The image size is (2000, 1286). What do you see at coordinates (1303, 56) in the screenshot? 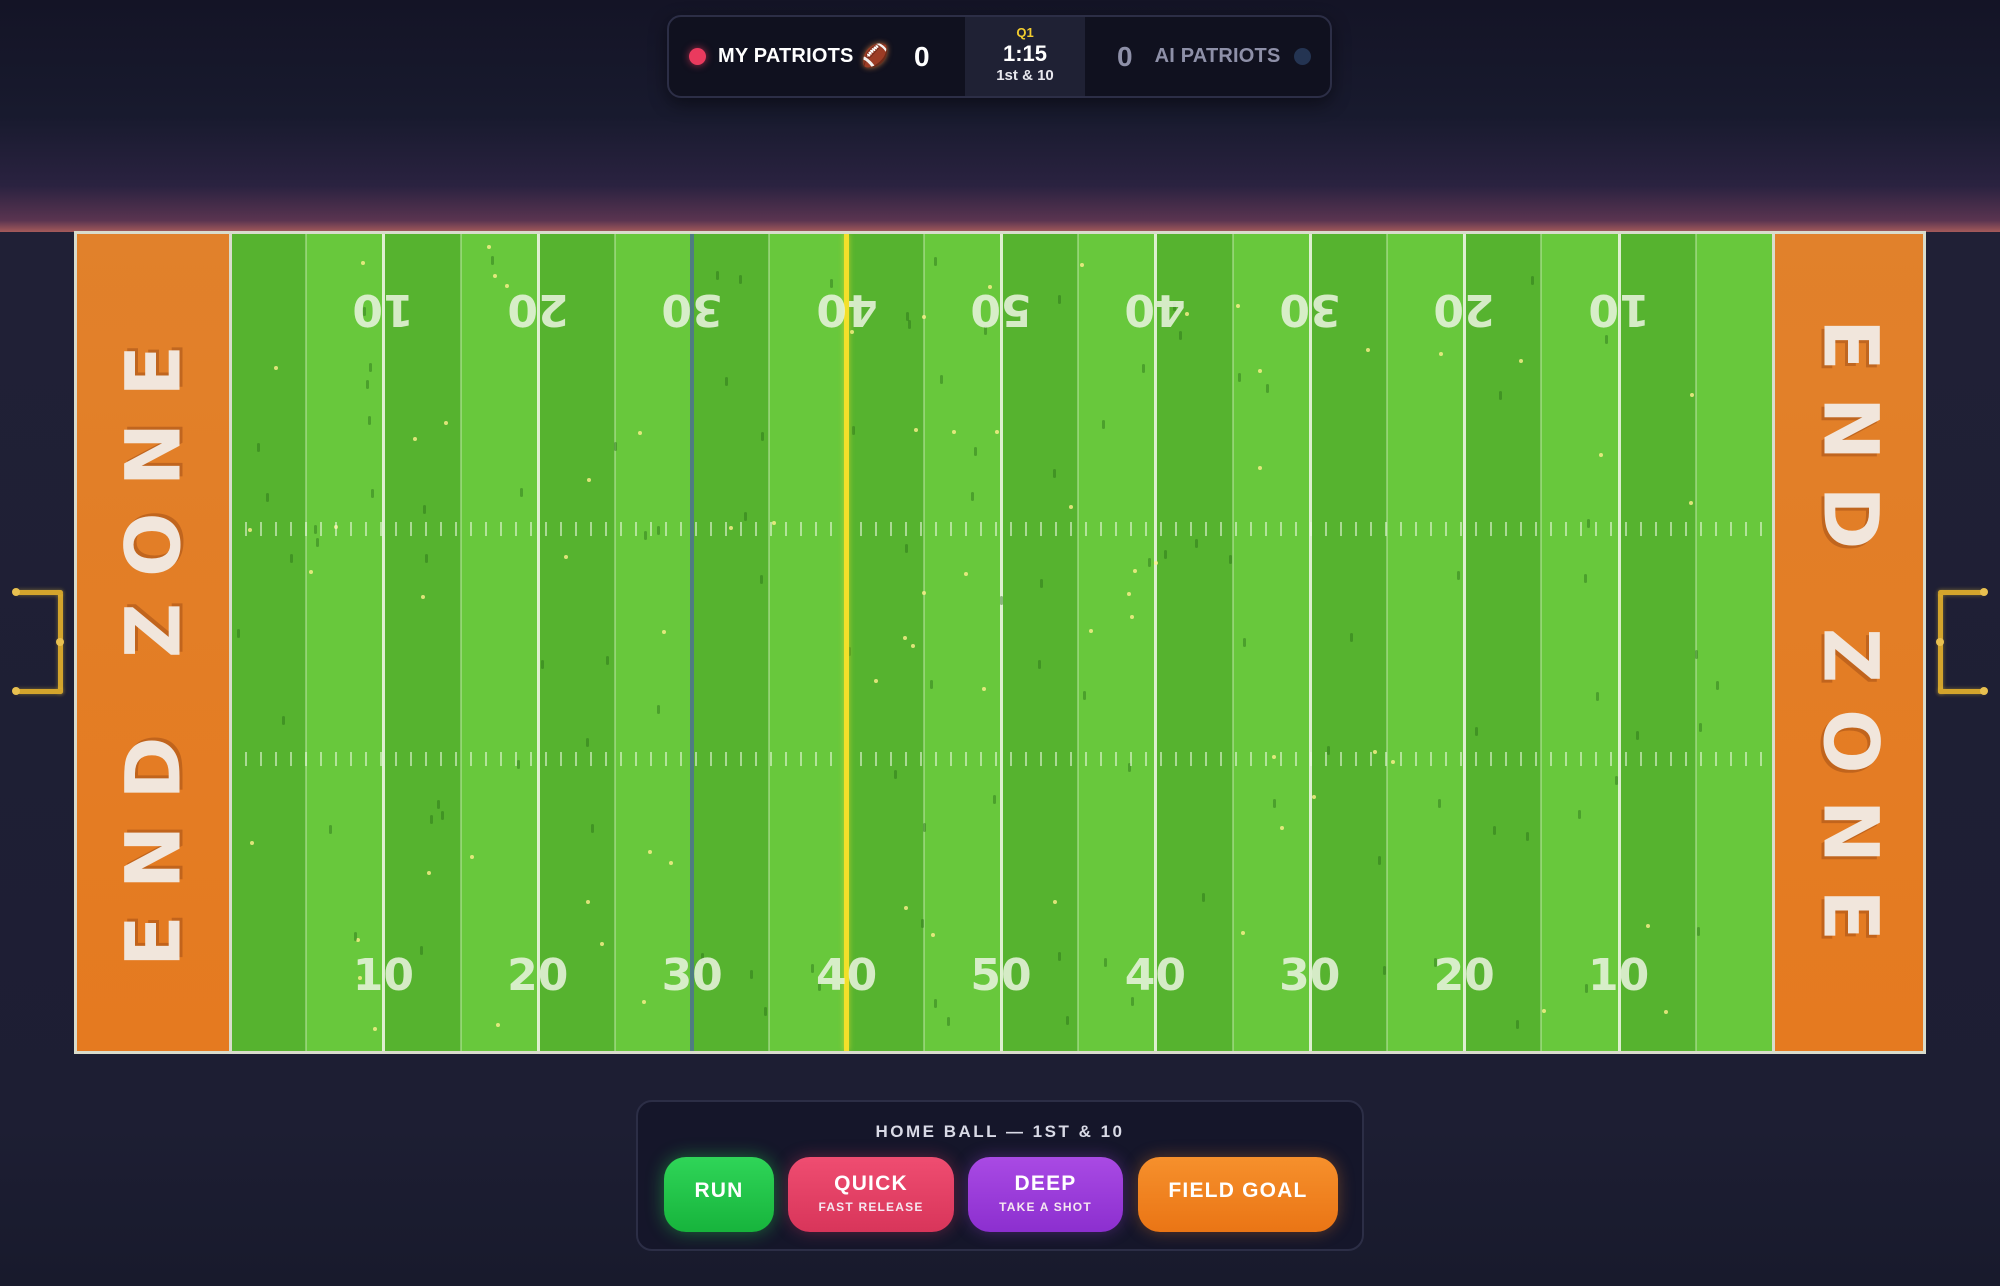
I see `away-team-dot` at bounding box center [1303, 56].